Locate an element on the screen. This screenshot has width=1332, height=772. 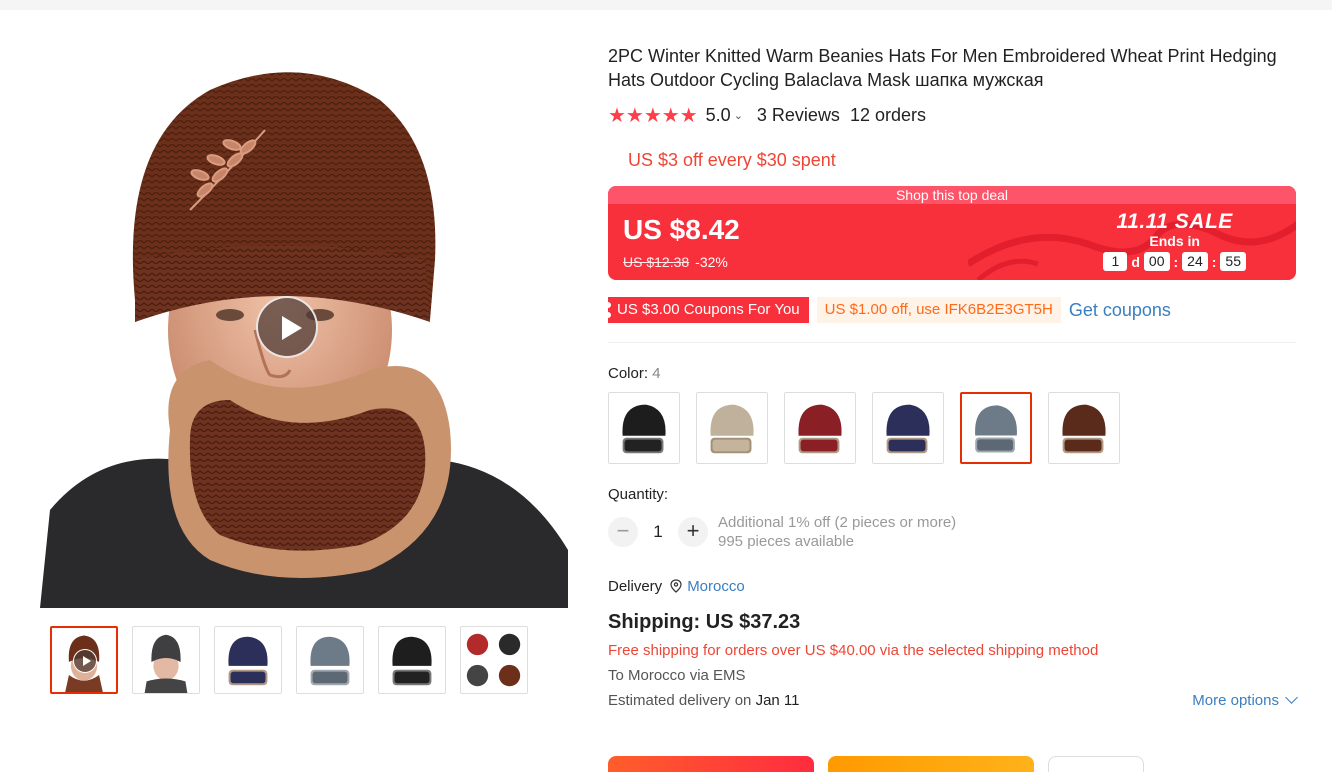
purchase-buttons is located at coordinates (876, 764).